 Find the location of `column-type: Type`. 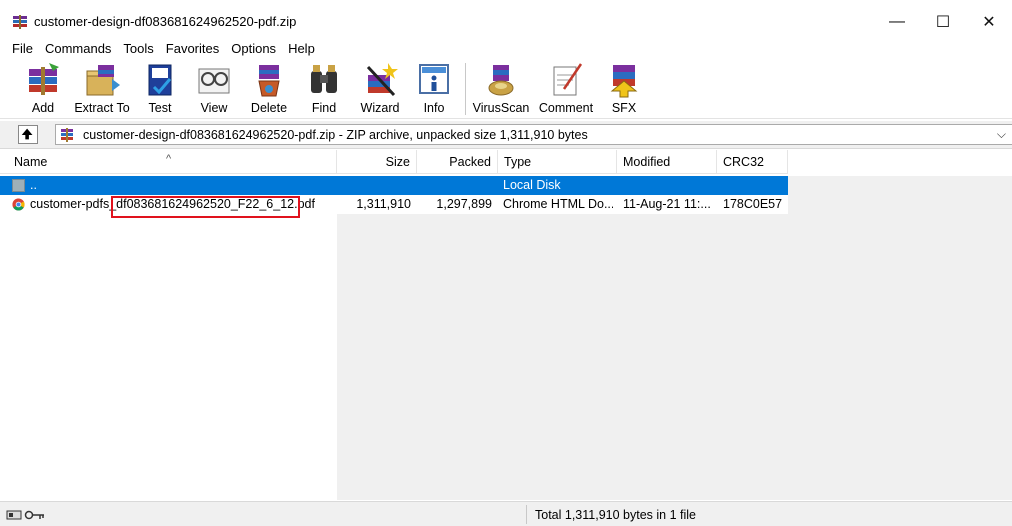

column-type: Type is located at coordinates (557, 162).